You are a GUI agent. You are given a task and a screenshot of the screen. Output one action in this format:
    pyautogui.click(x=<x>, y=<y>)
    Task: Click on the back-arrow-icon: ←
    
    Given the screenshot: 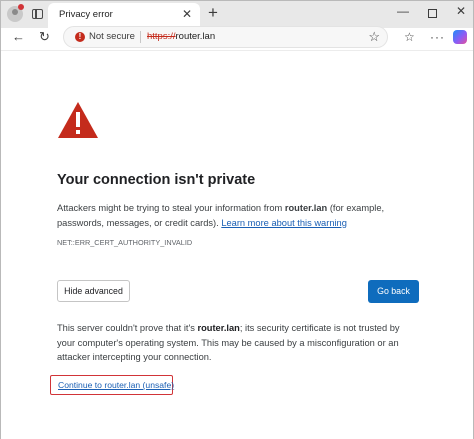 What is the action you would take?
    pyautogui.click(x=18, y=37)
    